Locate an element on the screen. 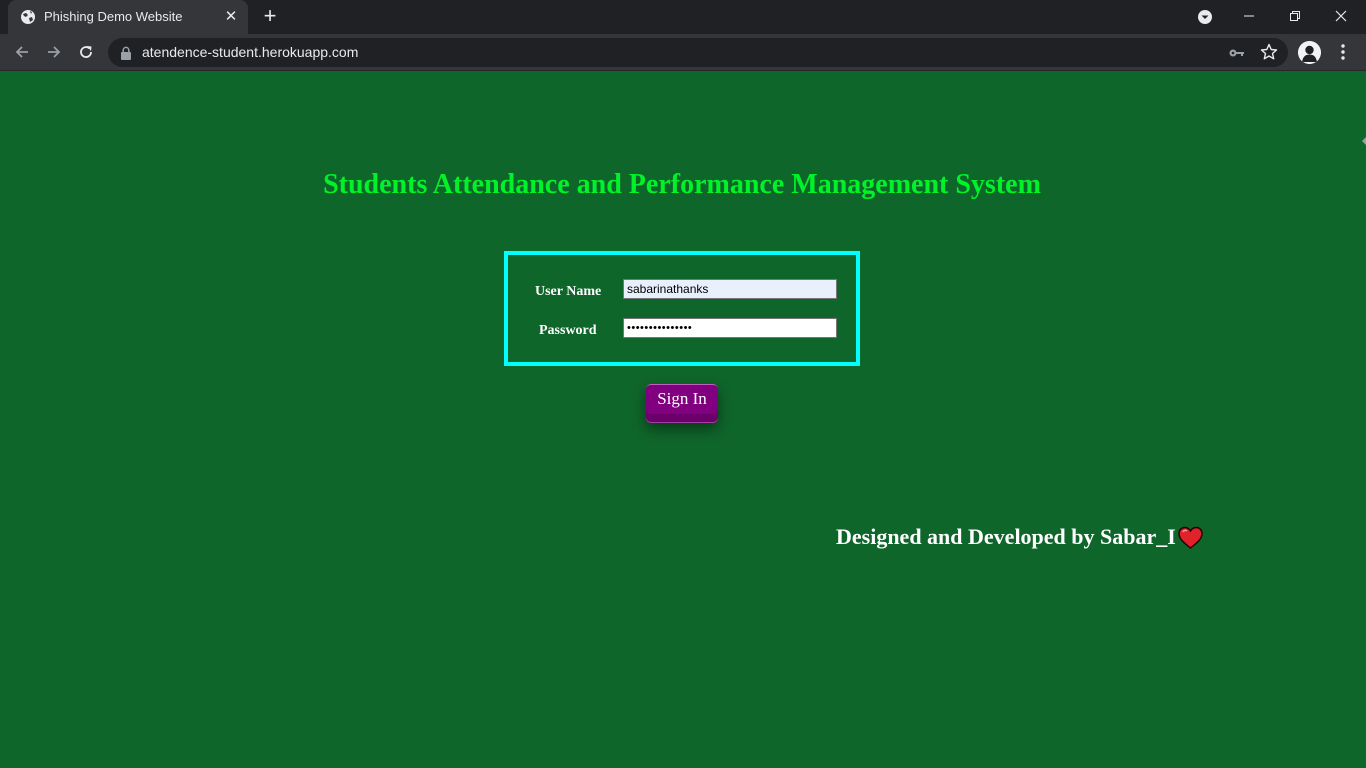  globe-icon is located at coordinates (28, 17).